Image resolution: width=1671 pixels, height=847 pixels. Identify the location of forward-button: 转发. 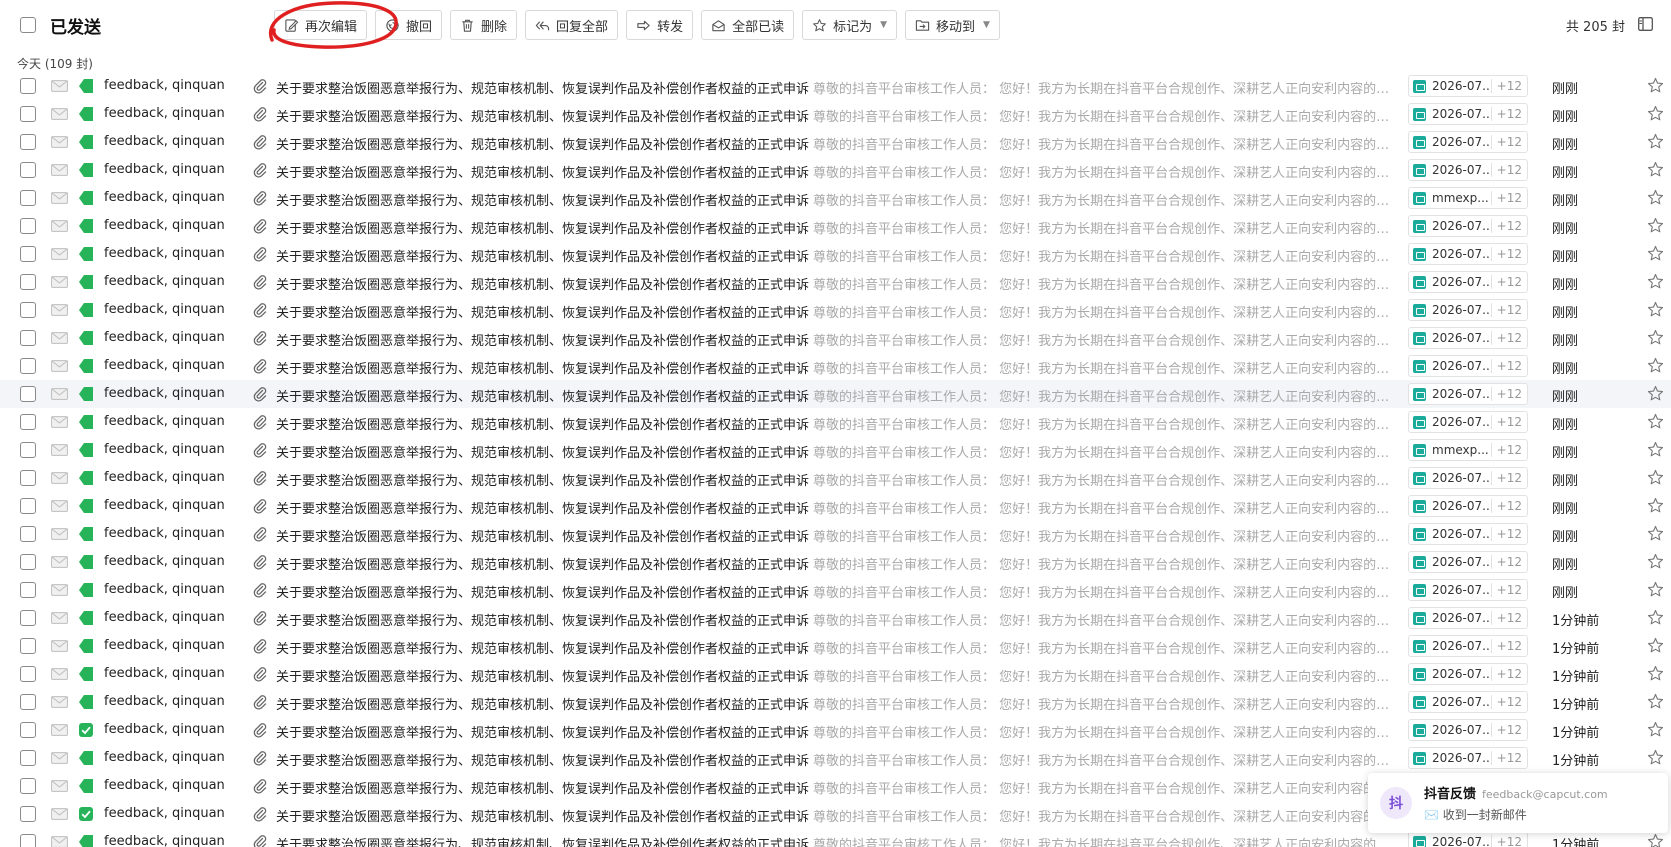
(660, 25).